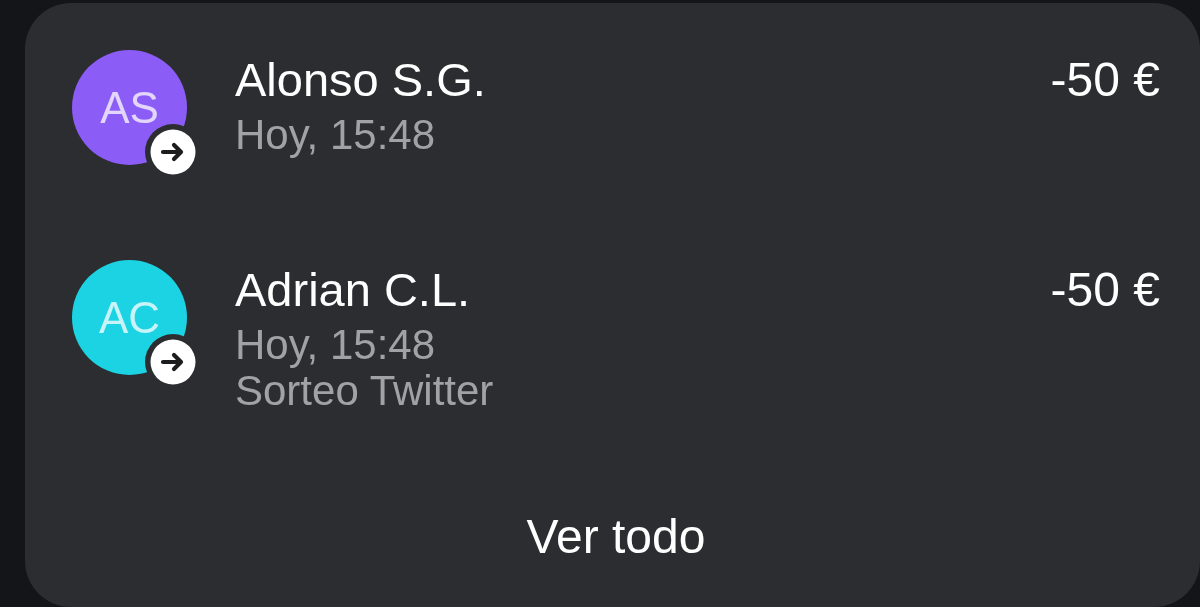  I want to click on contact-name: Alonso S.G., so click(360, 80).